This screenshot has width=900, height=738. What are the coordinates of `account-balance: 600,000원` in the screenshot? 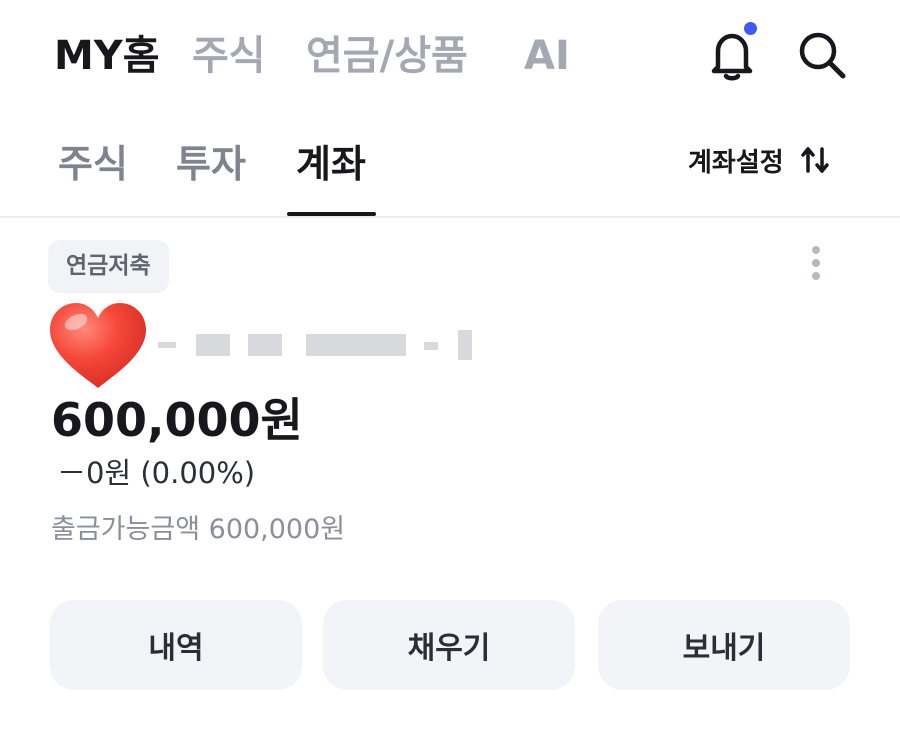 It's located at (177, 420).